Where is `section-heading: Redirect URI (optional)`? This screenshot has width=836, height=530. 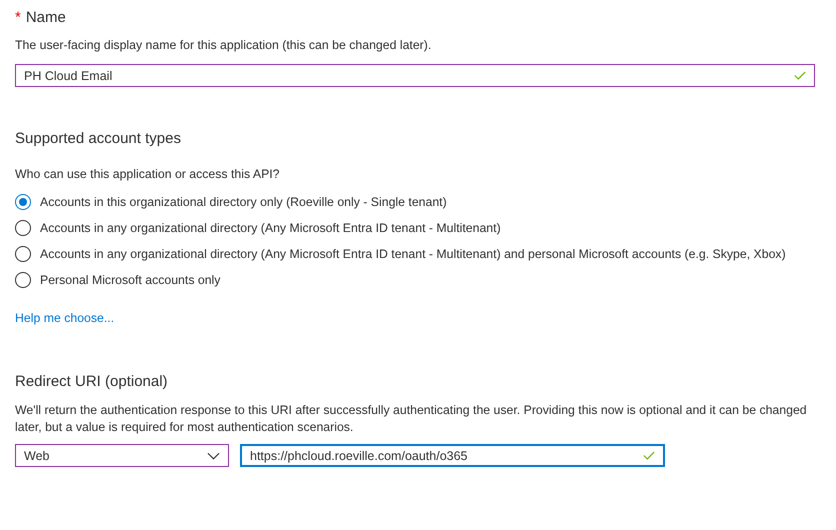 section-heading: Redirect URI (optional) is located at coordinates (92, 381).